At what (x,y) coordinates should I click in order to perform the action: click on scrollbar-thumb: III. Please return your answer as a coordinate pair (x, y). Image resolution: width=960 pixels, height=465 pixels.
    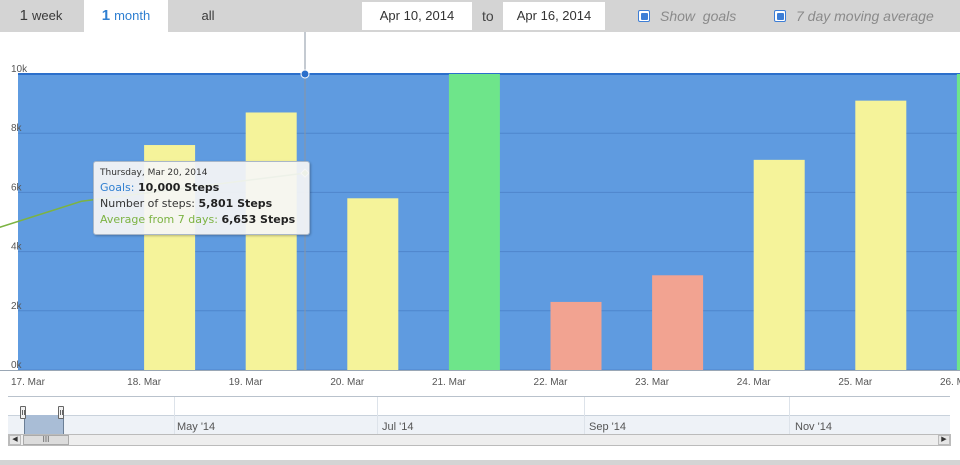
    Looking at the image, I should click on (46, 440).